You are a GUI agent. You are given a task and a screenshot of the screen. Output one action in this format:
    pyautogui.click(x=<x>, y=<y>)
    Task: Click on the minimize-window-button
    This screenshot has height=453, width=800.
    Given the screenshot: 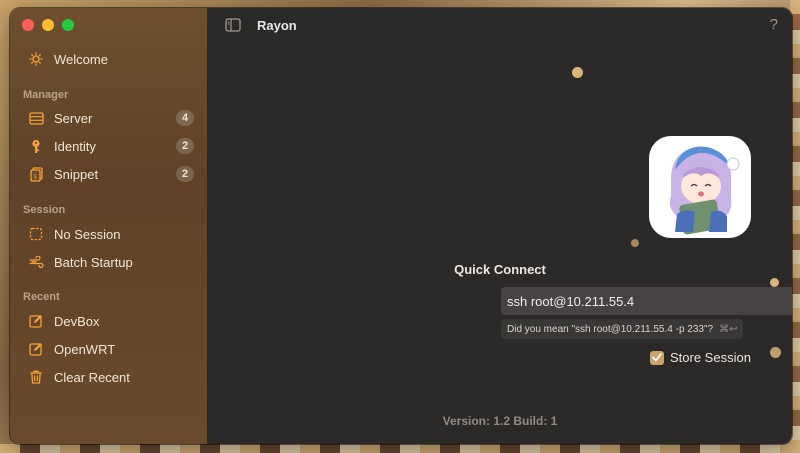 What is the action you would take?
    pyautogui.click(x=48, y=25)
    